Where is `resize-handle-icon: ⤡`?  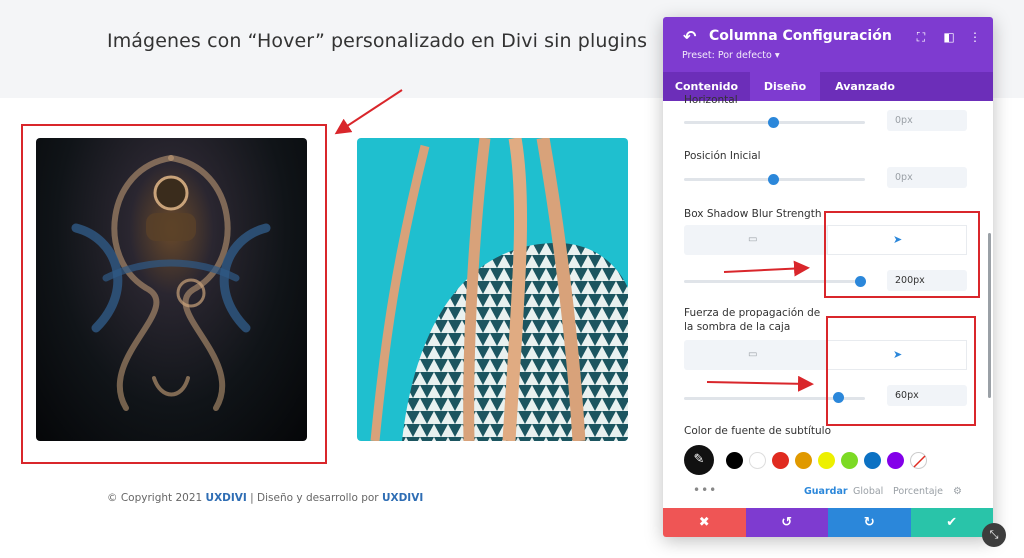 resize-handle-icon: ⤡ is located at coordinates (994, 535).